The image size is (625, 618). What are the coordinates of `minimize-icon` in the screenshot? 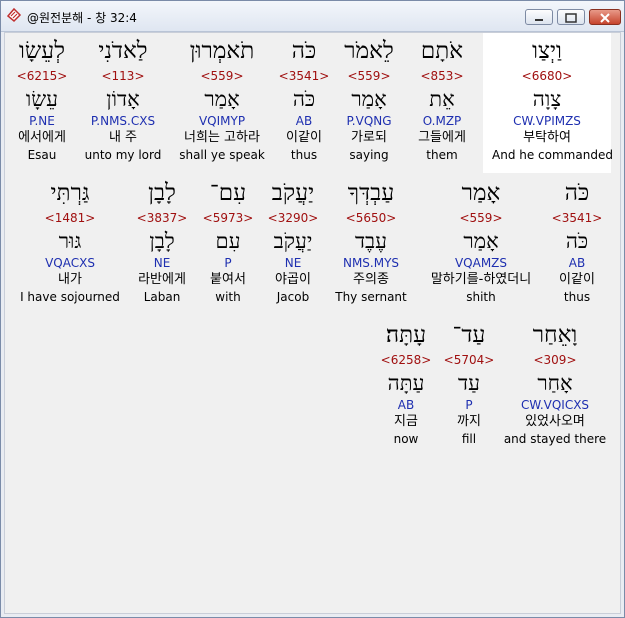 It's located at (539, 20).